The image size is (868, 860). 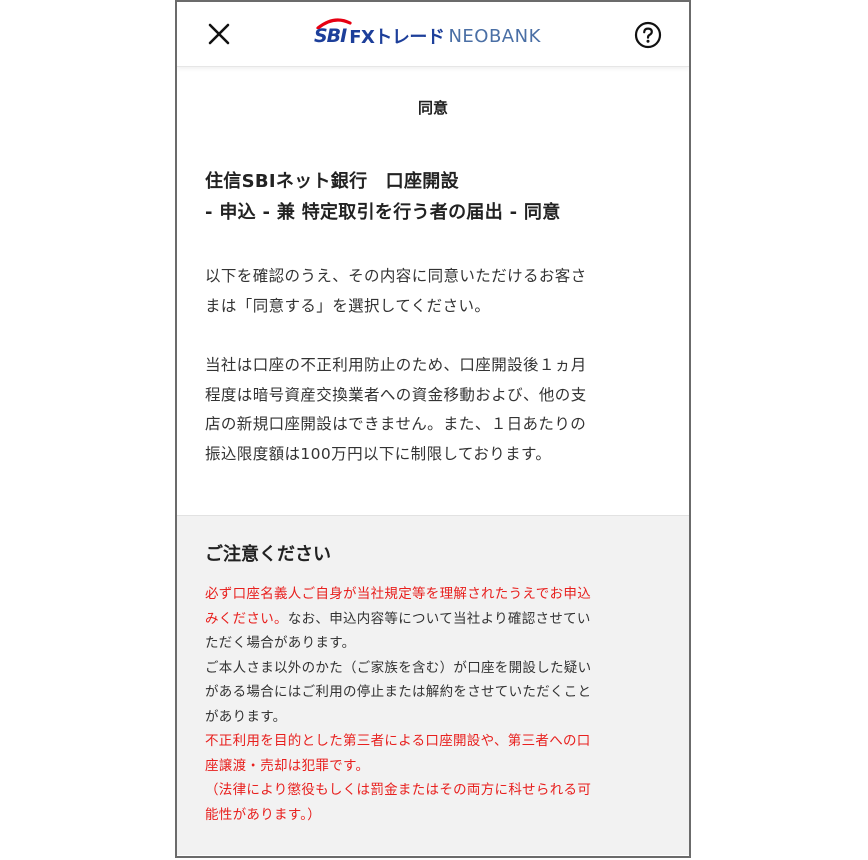 I want to click on heading-line-1: 住信SBIネット銀行 口座開設, so click(x=332, y=181).